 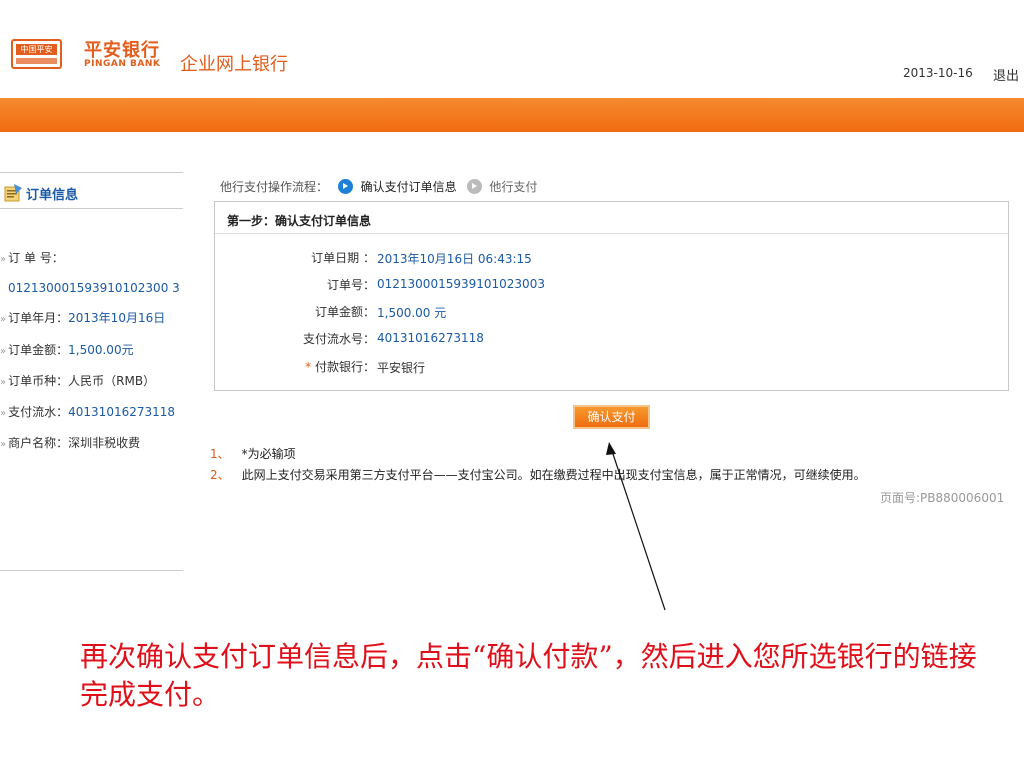 I want to click on field-label: 订单号：, so click(x=350, y=285).